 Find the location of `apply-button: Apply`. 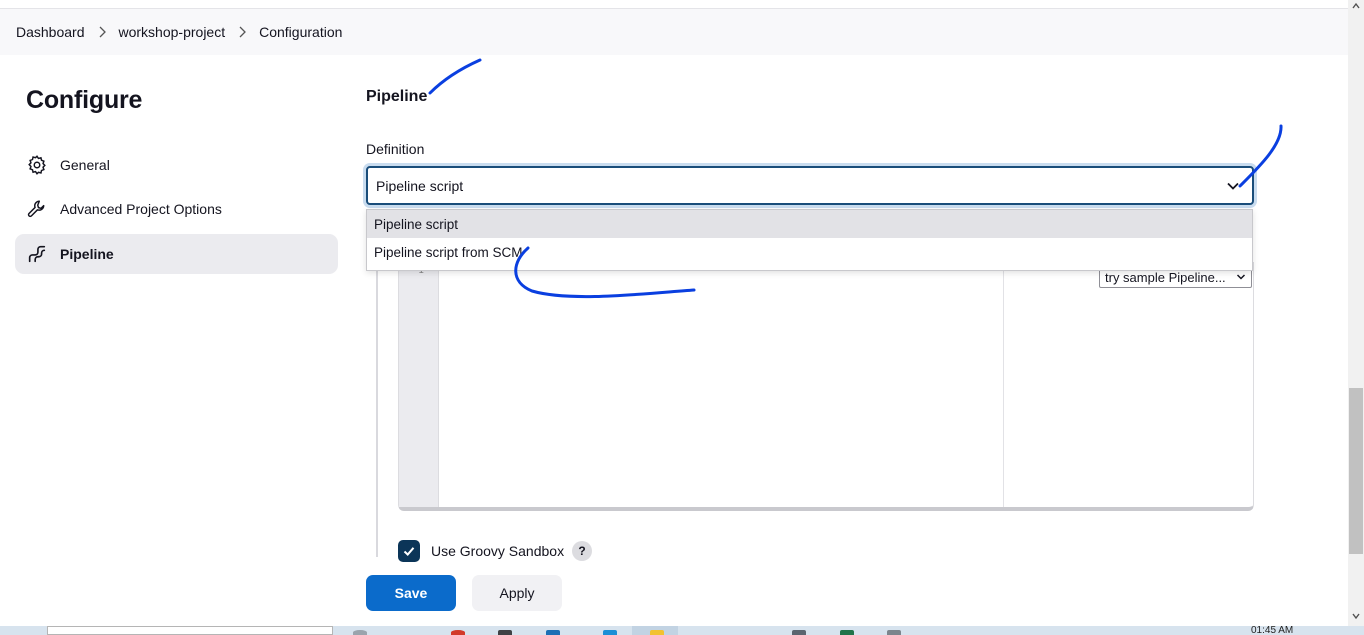

apply-button: Apply is located at coordinates (517, 593).